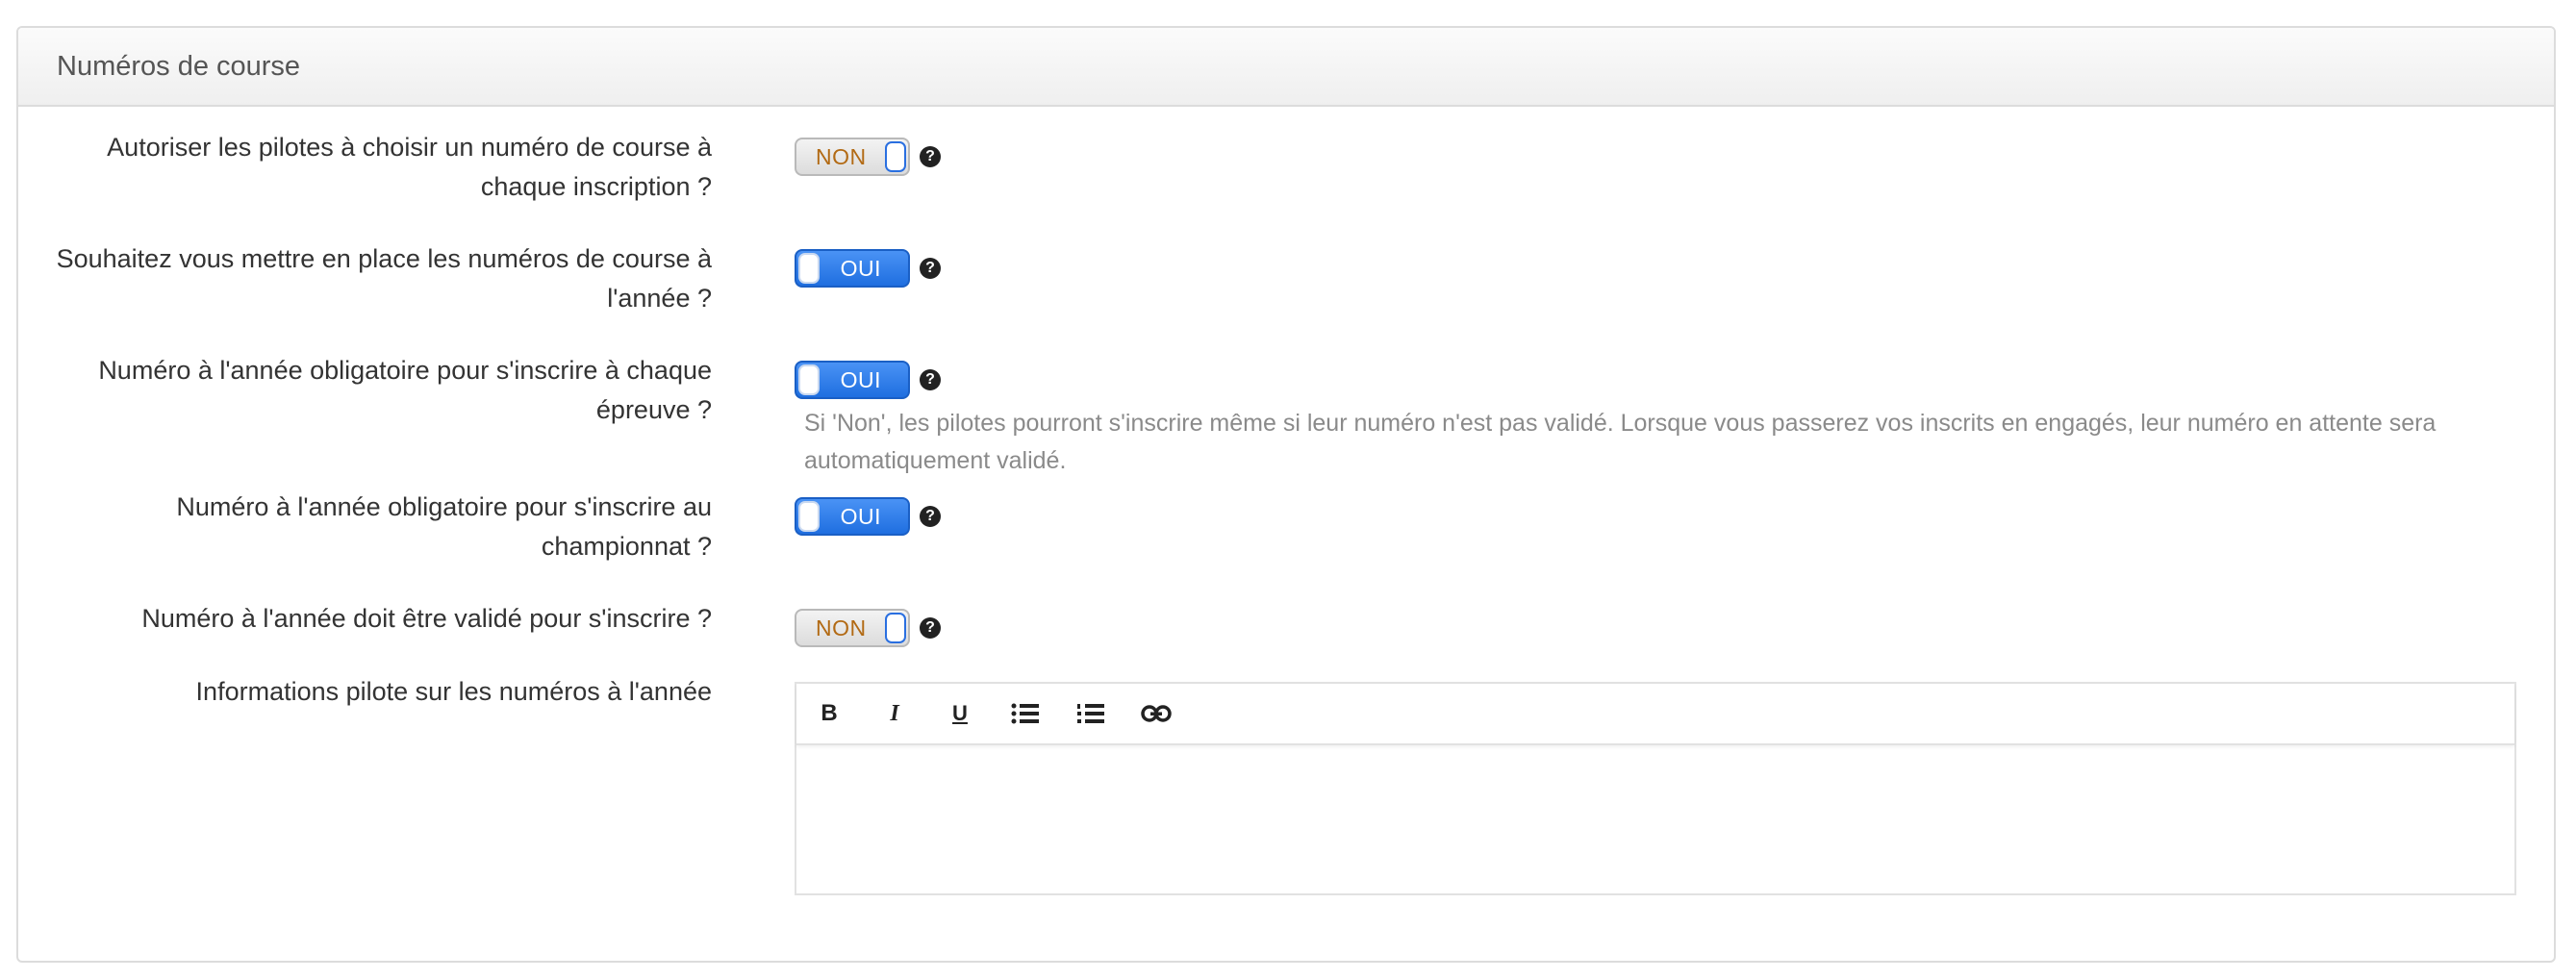 This screenshot has height=979, width=2576. What do you see at coordinates (829, 713) in the screenshot?
I see `bold-button: B` at bounding box center [829, 713].